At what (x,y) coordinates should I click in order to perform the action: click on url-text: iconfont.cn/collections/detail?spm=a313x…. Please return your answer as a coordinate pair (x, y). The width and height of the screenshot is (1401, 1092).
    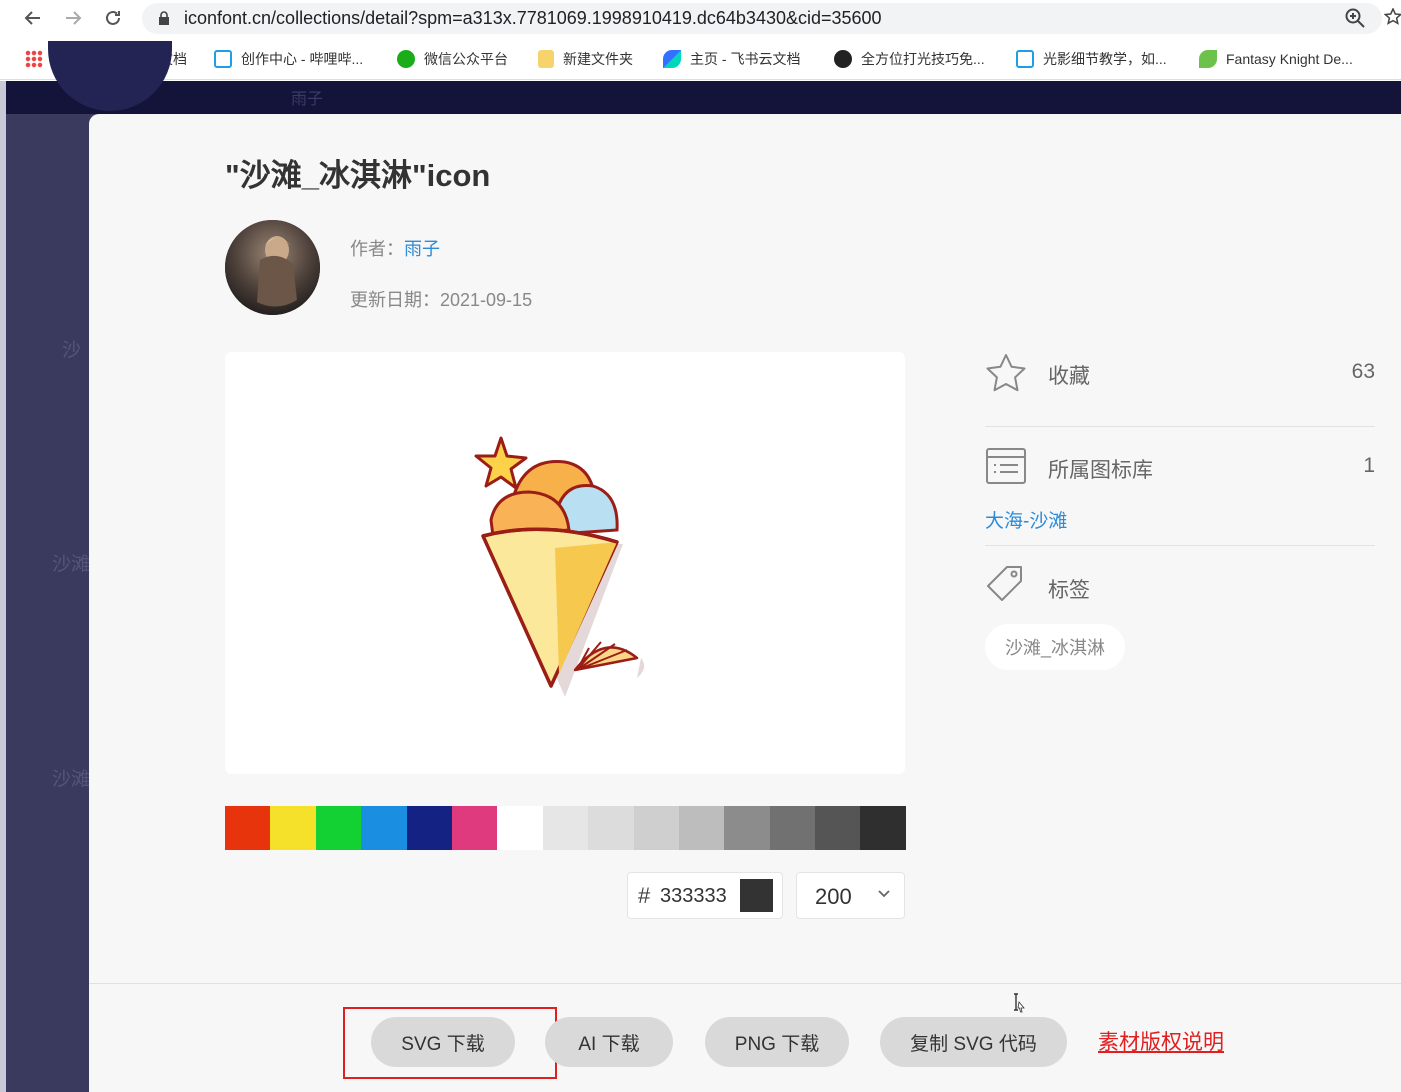
    Looking at the image, I should click on (533, 18).